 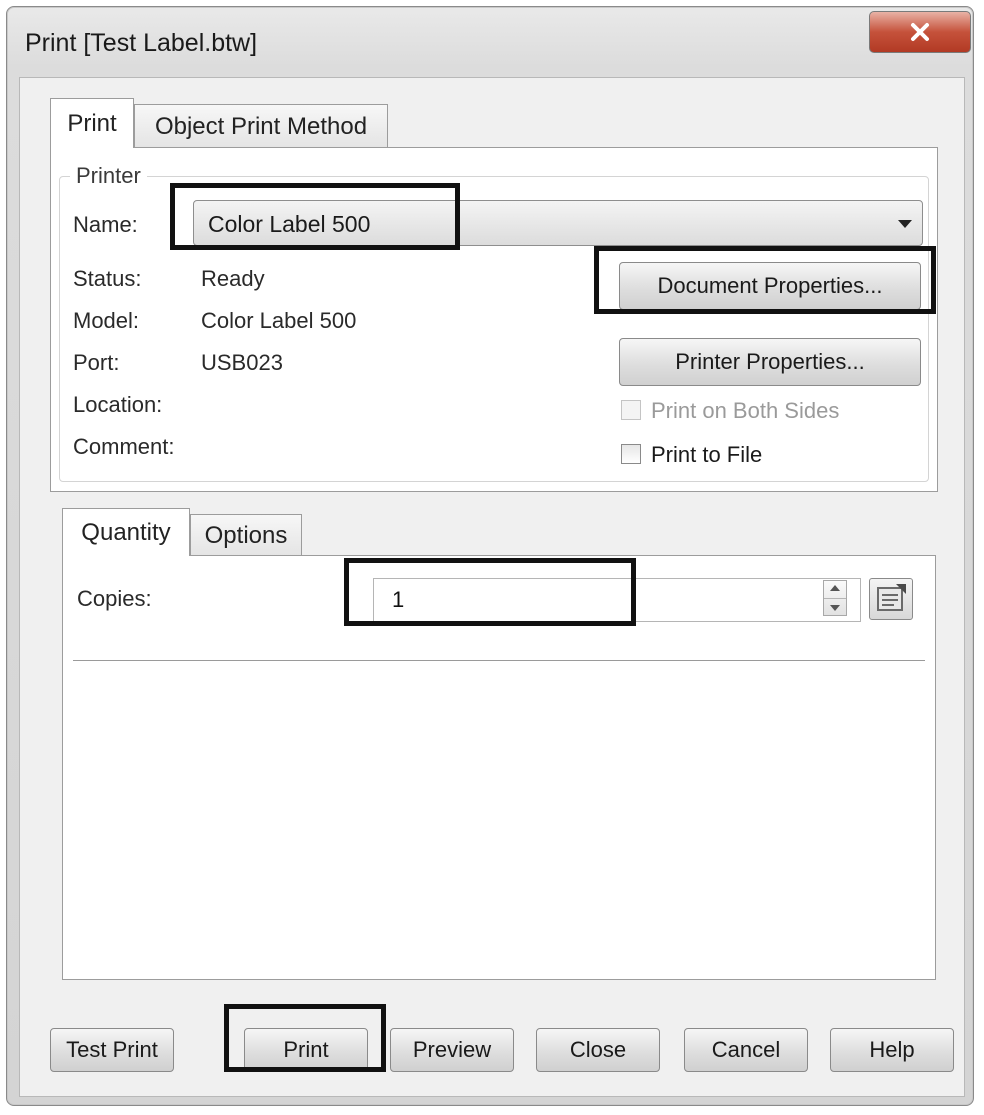 I want to click on tab-print: Print, so click(x=92, y=123).